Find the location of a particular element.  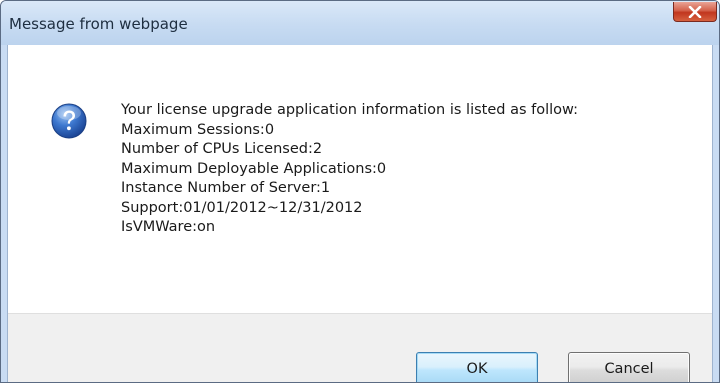

question-icon is located at coordinates (69, 121).